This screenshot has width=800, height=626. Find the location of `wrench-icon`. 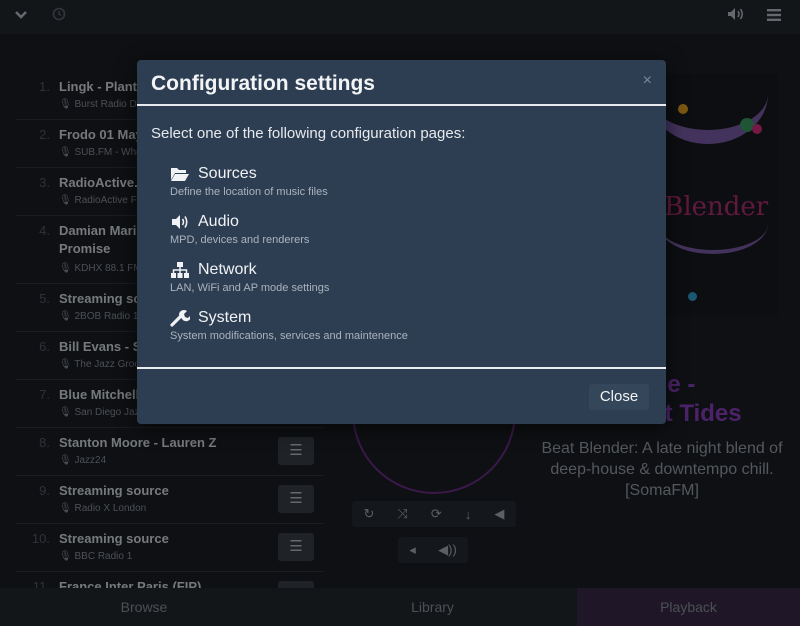

wrench-icon is located at coordinates (180, 318).